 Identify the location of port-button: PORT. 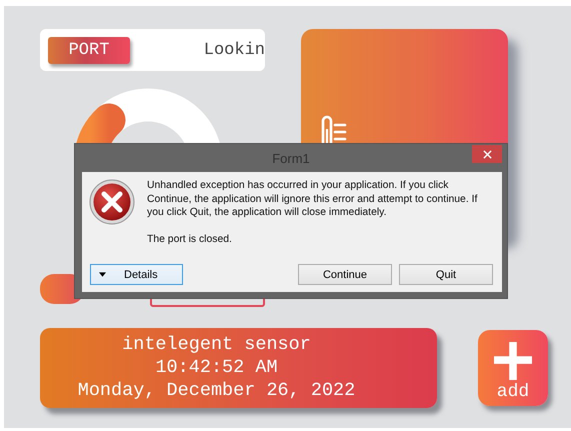
(89, 50).